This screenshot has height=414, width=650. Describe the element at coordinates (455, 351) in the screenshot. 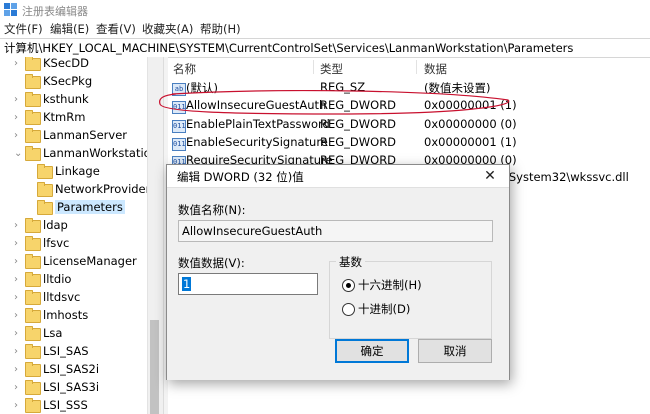

I see `cancel-button: 取消` at that location.